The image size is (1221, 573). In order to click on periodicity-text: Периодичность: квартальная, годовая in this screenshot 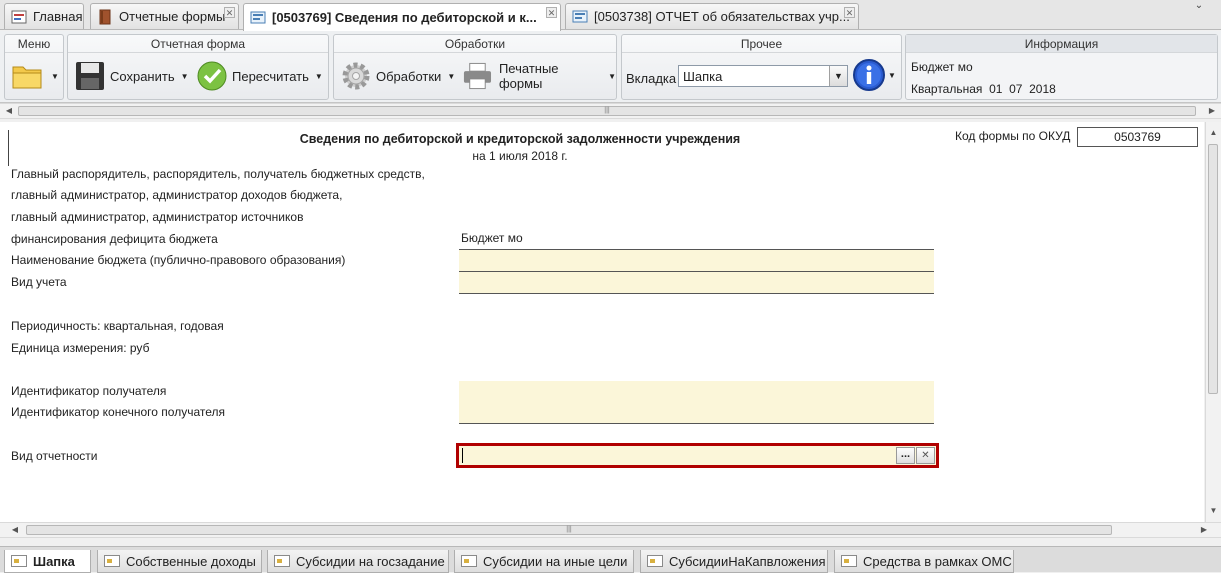, I will do `click(117, 326)`.